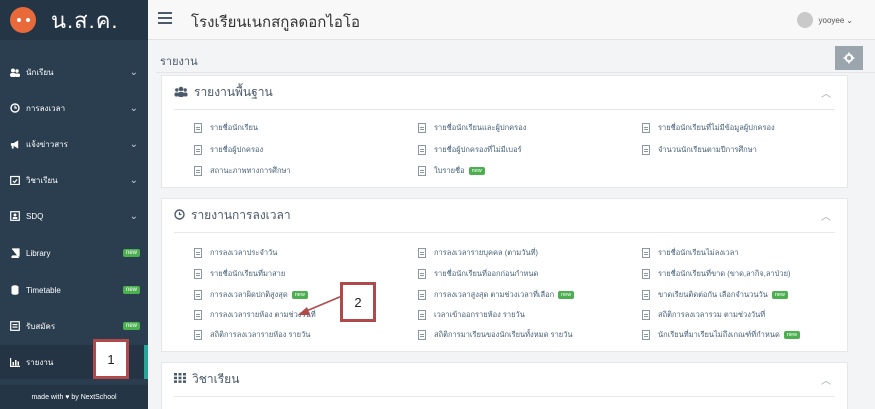  What do you see at coordinates (15, 72) in the screenshot?
I see `users-icon` at bounding box center [15, 72].